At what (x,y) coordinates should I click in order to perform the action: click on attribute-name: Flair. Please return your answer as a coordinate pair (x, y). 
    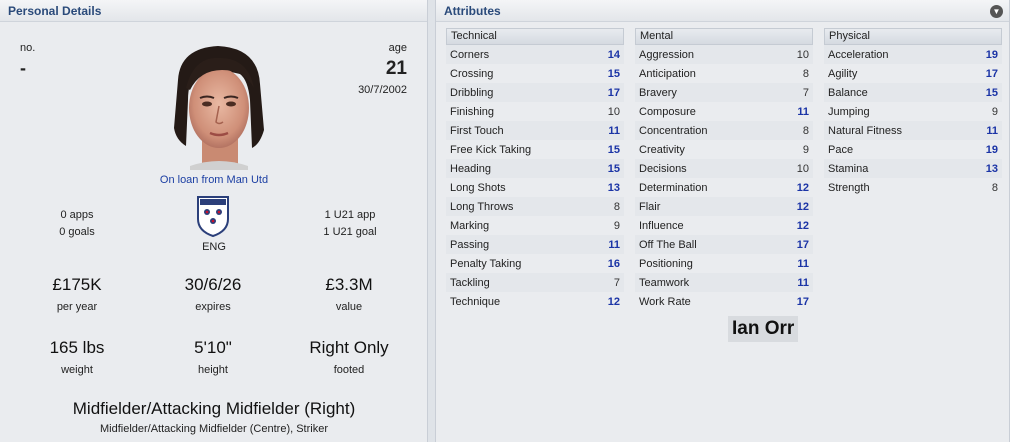
    Looking at the image, I should click on (650, 206).